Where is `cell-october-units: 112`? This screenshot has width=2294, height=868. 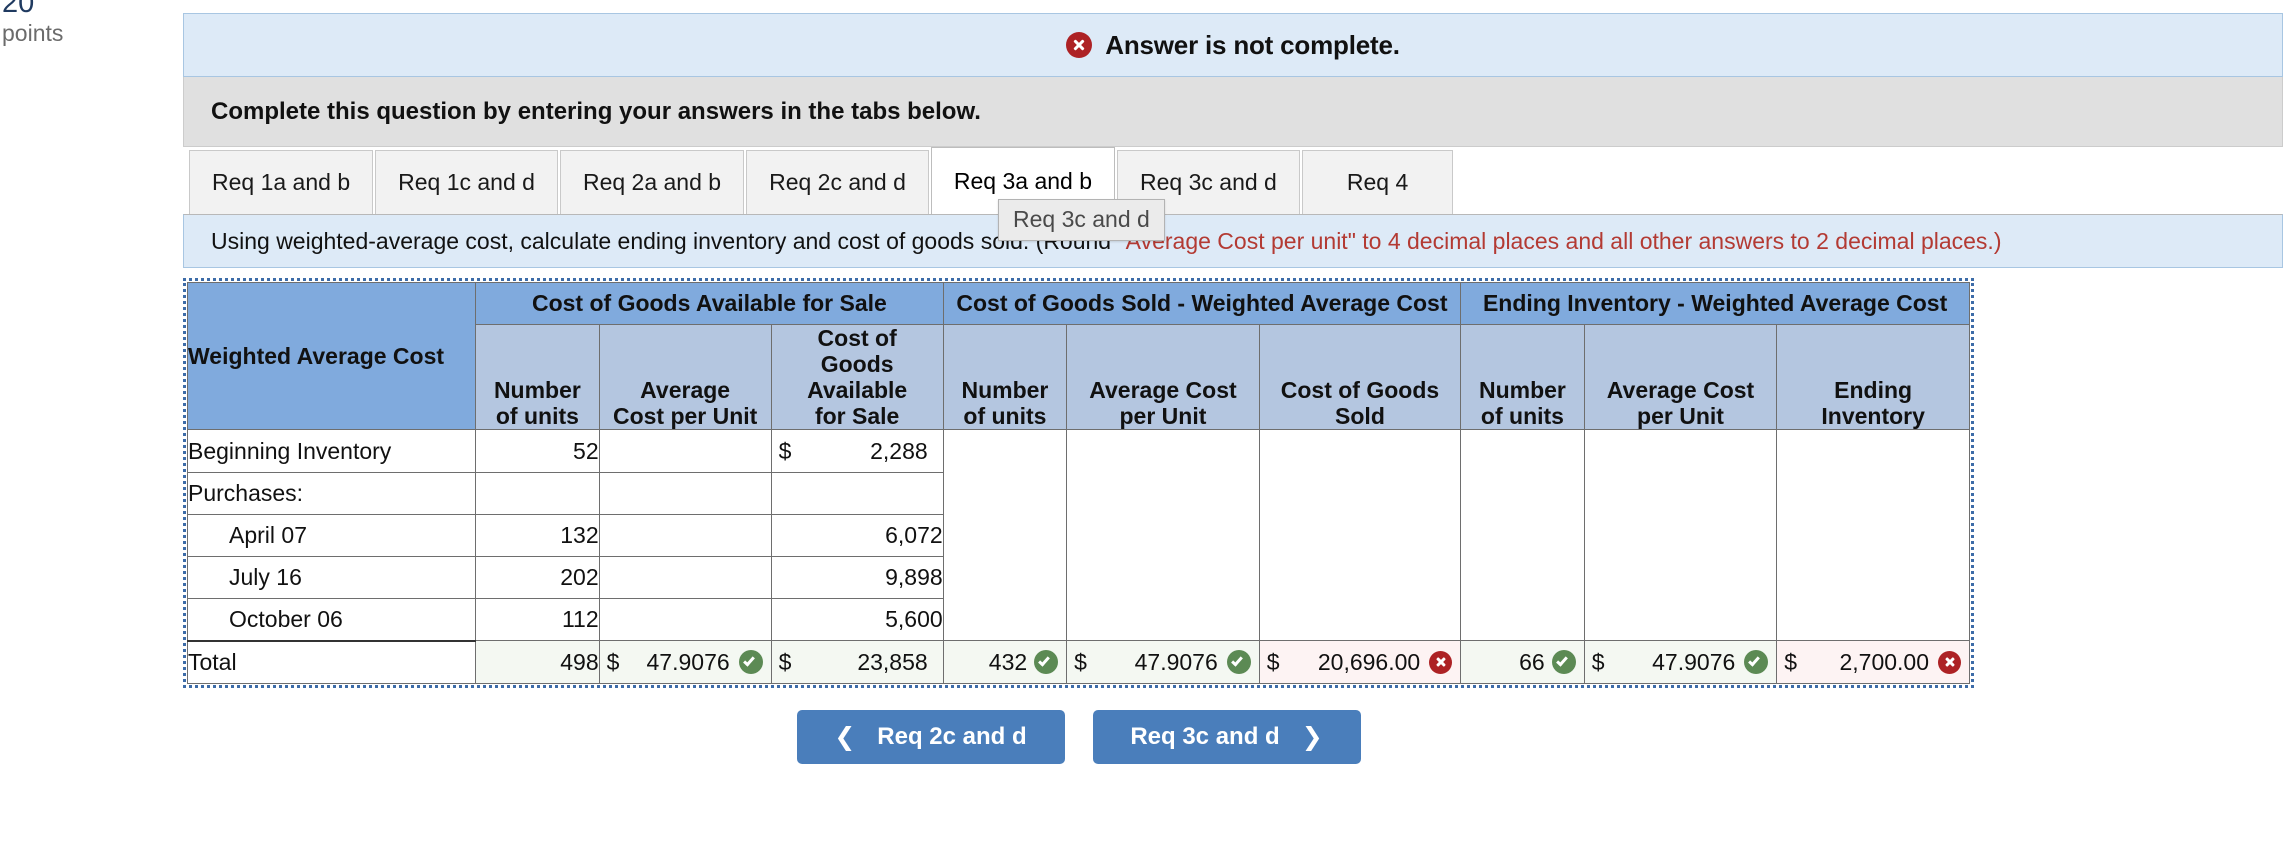
cell-october-units: 112 is located at coordinates (537, 619).